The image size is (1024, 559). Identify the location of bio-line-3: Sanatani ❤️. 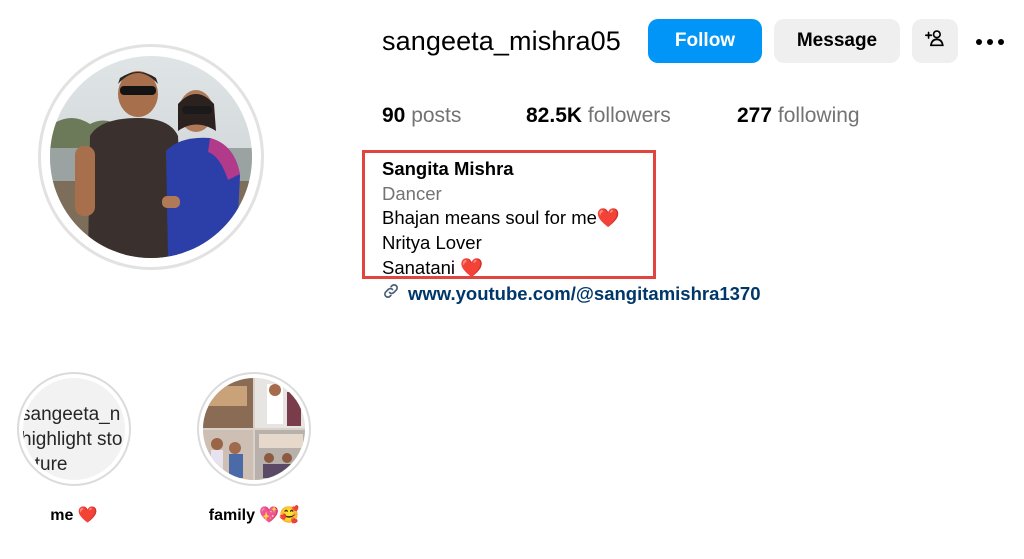
(433, 267).